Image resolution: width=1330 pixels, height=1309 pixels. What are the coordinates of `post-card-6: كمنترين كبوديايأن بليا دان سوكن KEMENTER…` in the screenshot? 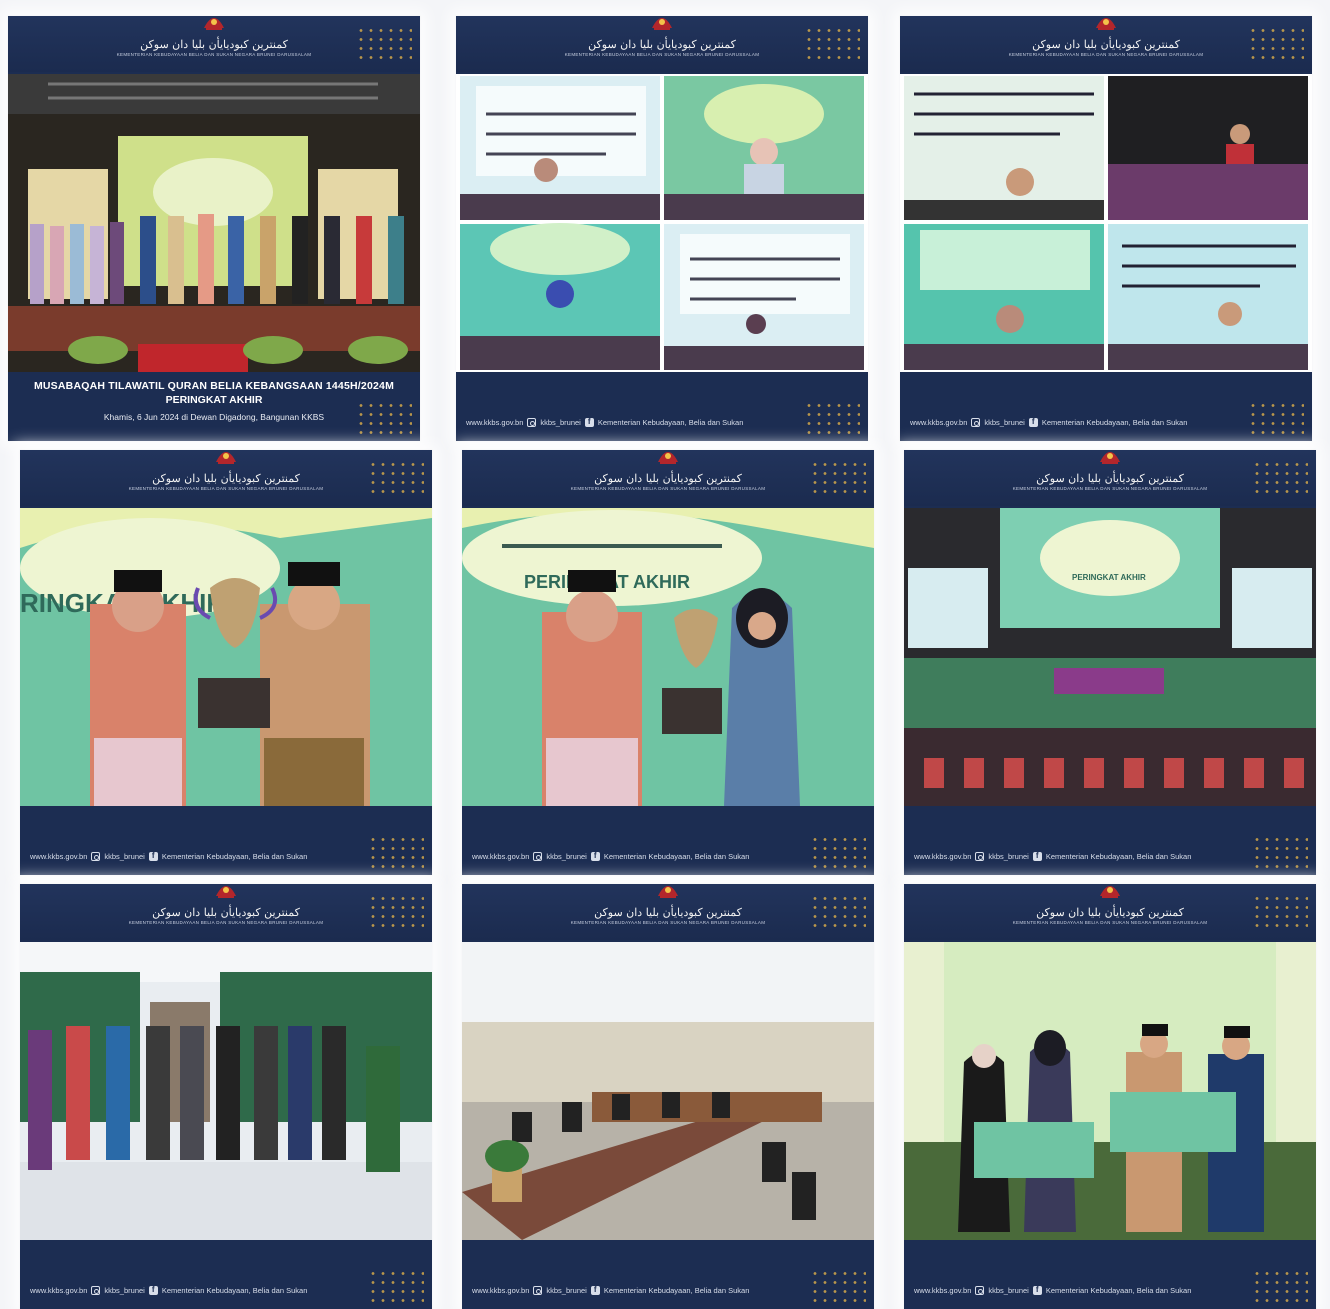 It's located at (1110, 662).